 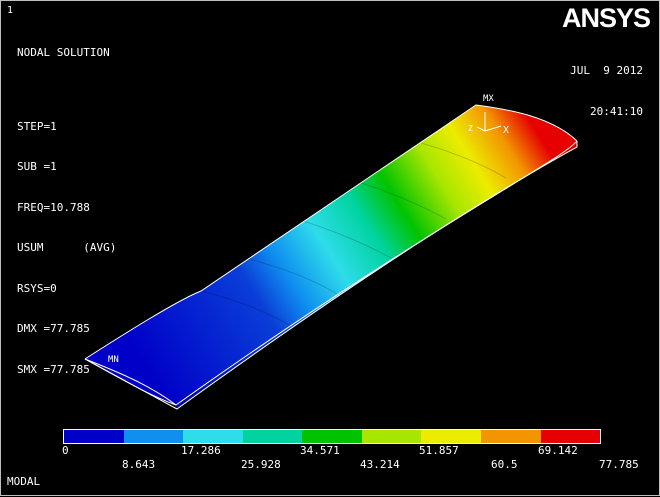 I want to click on legend-label-77: 77.785, so click(x=619, y=464).